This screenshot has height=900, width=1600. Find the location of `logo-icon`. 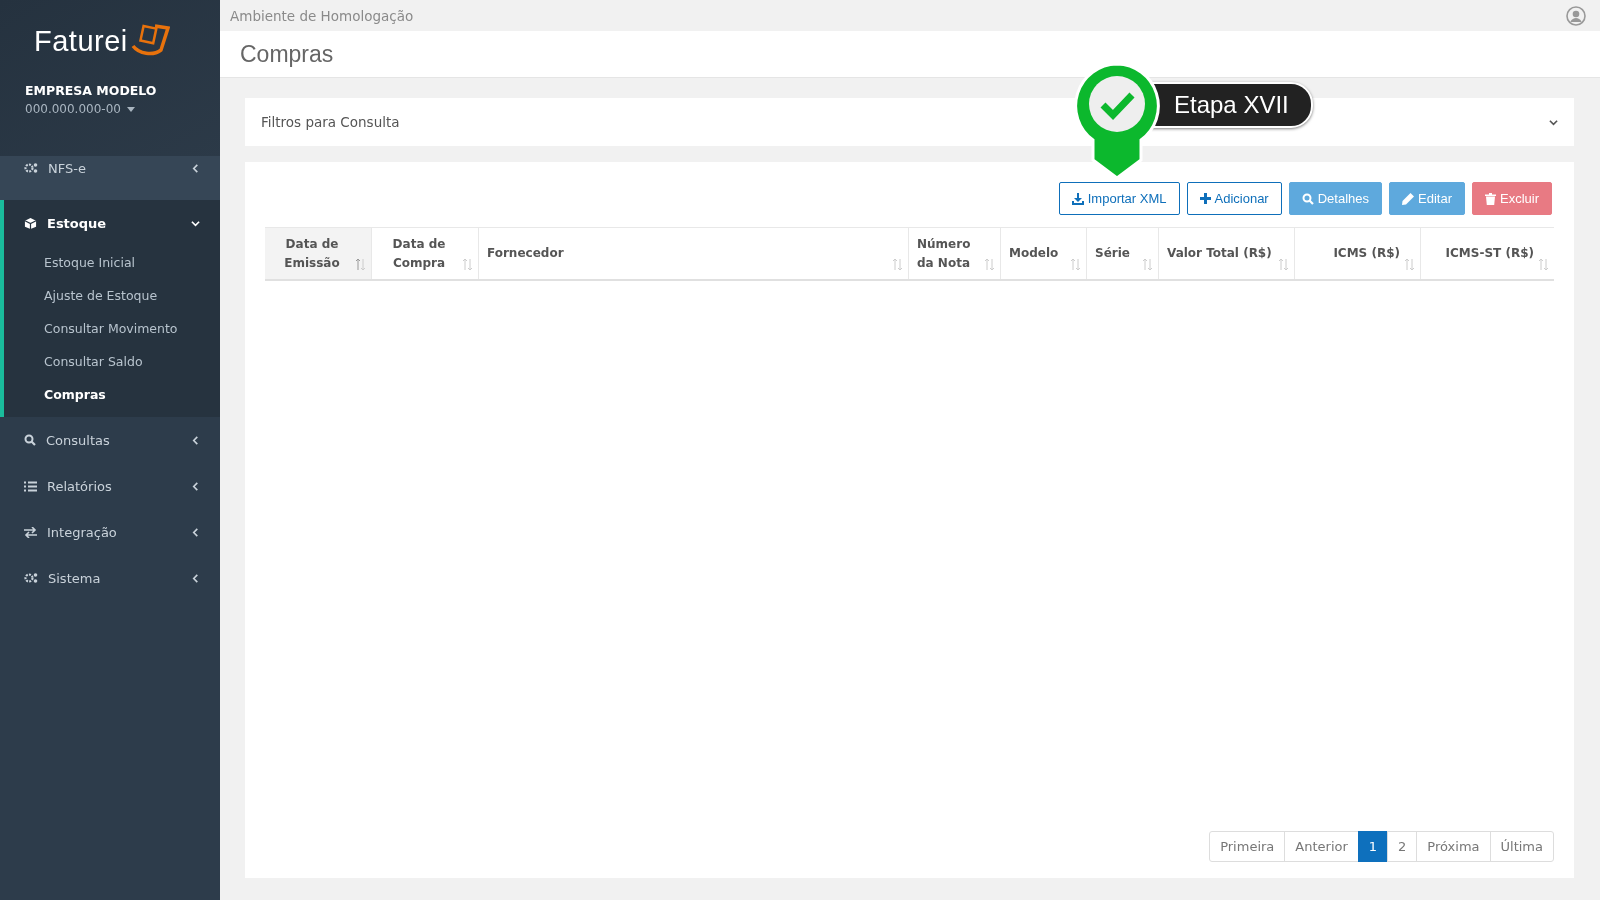

logo-icon is located at coordinates (149, 41).